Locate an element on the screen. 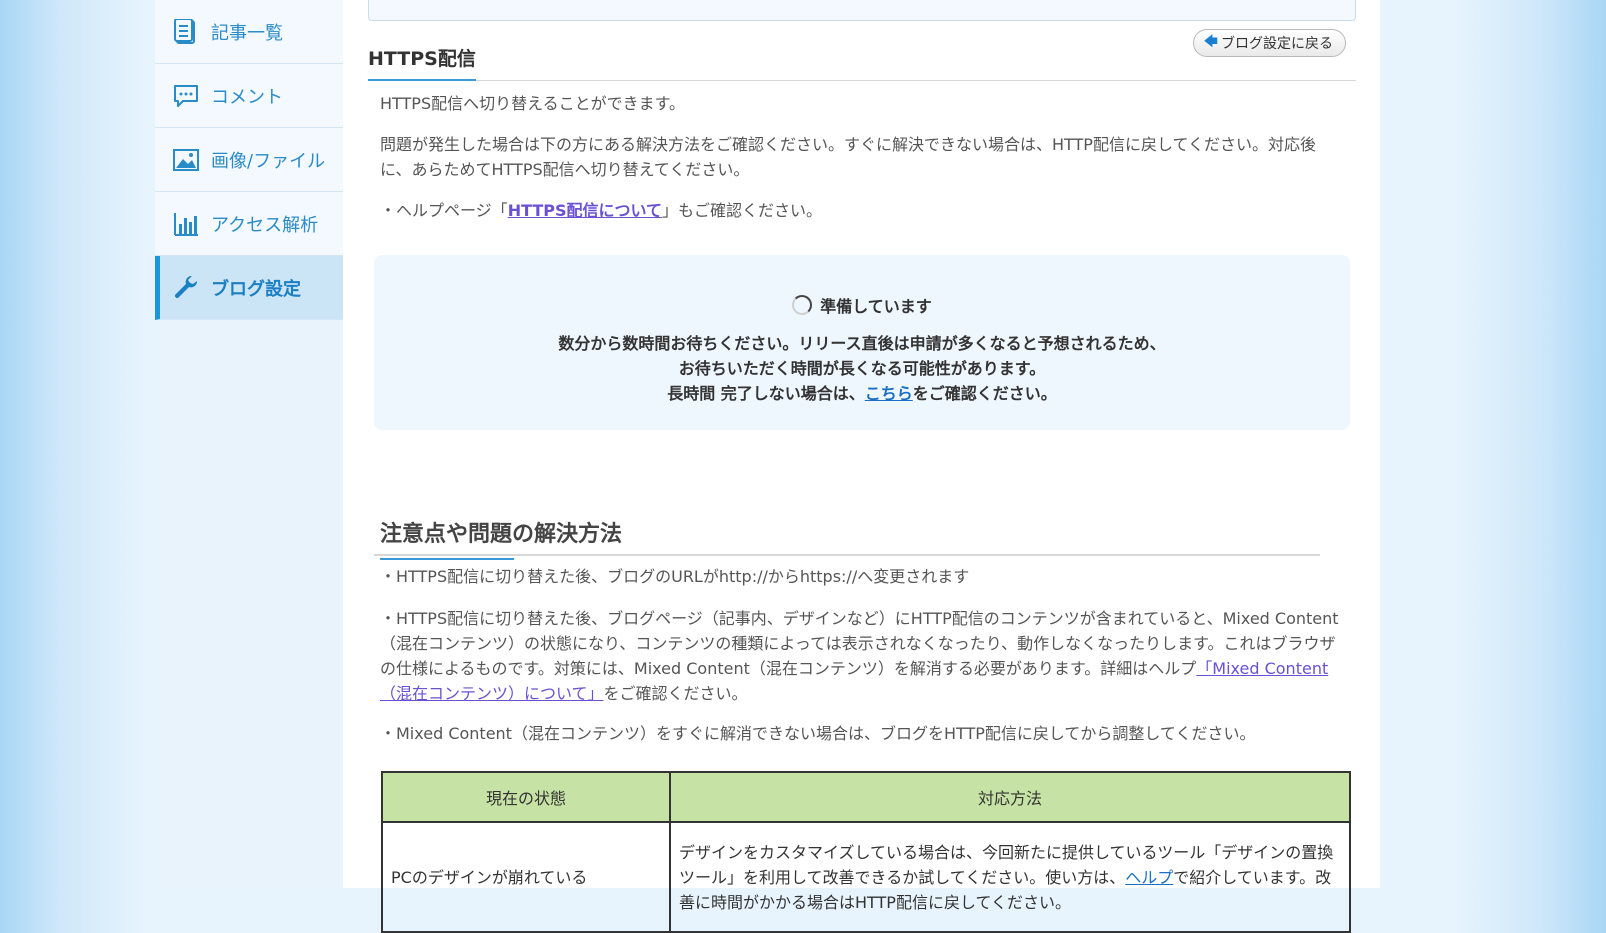 The height and width of the screenshot is (933, 1606). status-title-row: 準備しています is located at coordinates (862, 305).